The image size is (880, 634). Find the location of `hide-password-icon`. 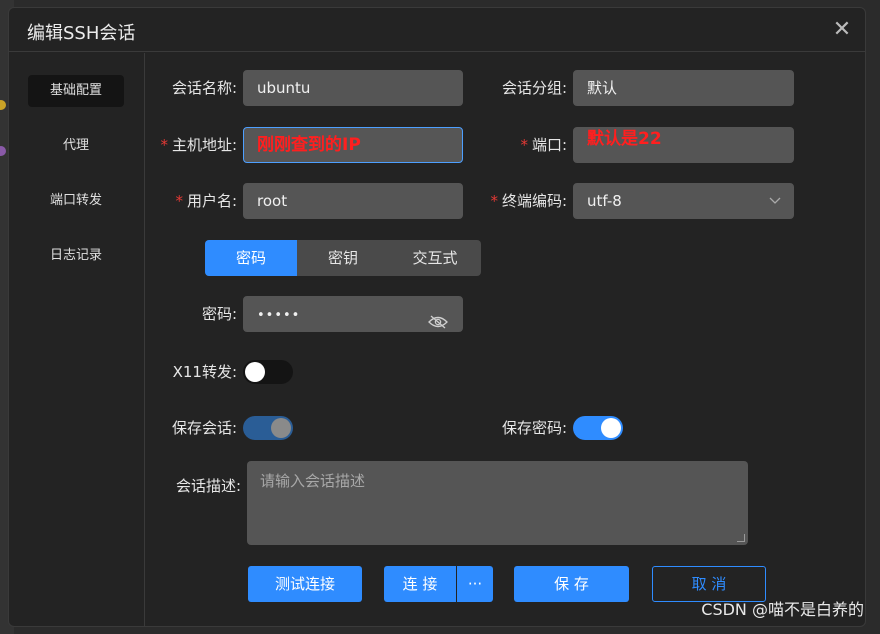

hide-password-icon is located at coordinates (438, 318).